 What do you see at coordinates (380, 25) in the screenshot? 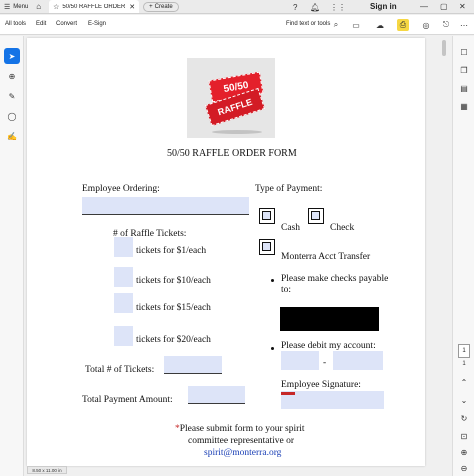
I see `upload-icon: ☁` at bounding box center [380, 25].